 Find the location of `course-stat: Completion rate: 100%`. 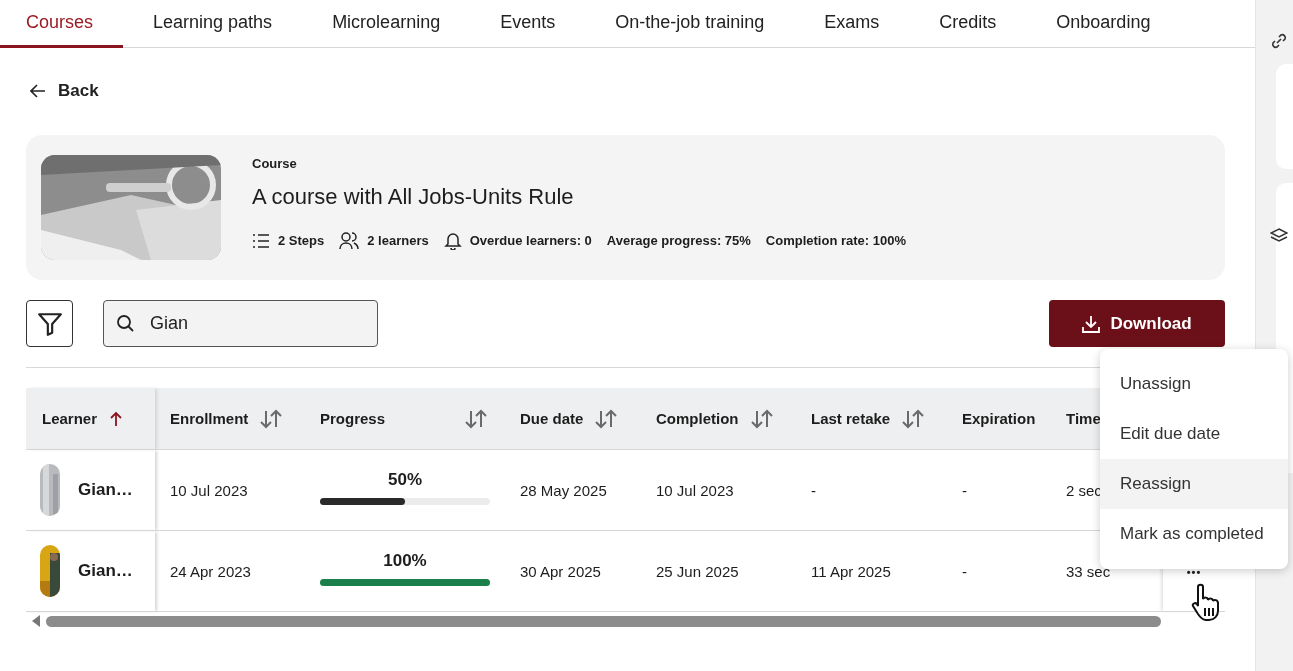

course-stat: Completion rate: 100% is located at coordinates (835, 240).